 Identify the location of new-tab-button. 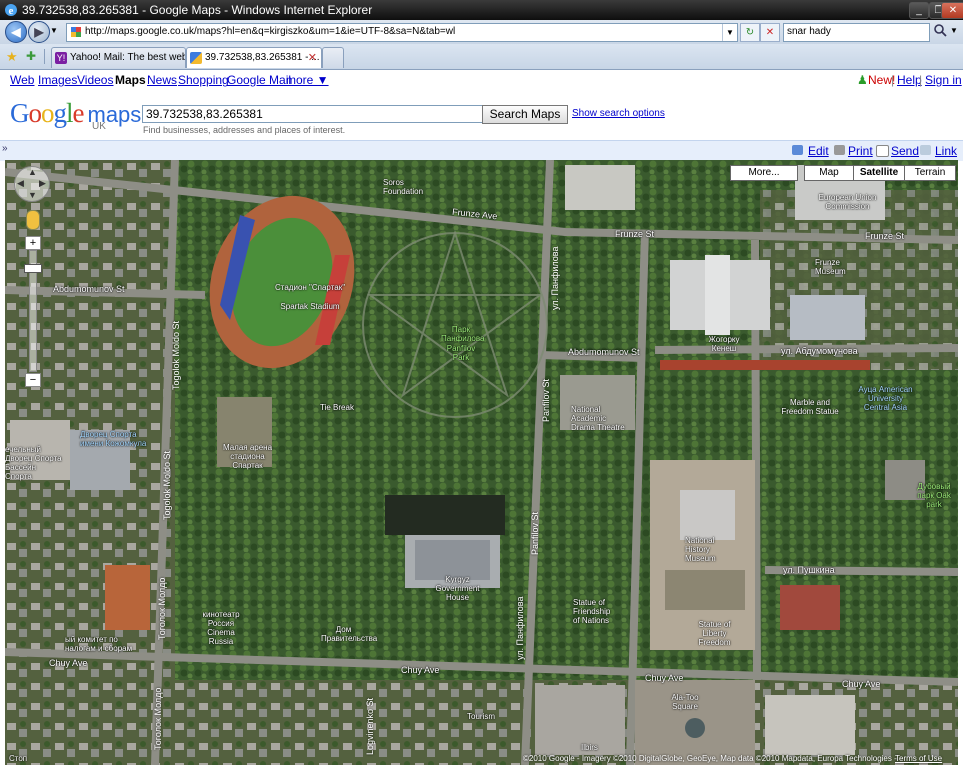
(333, 57).